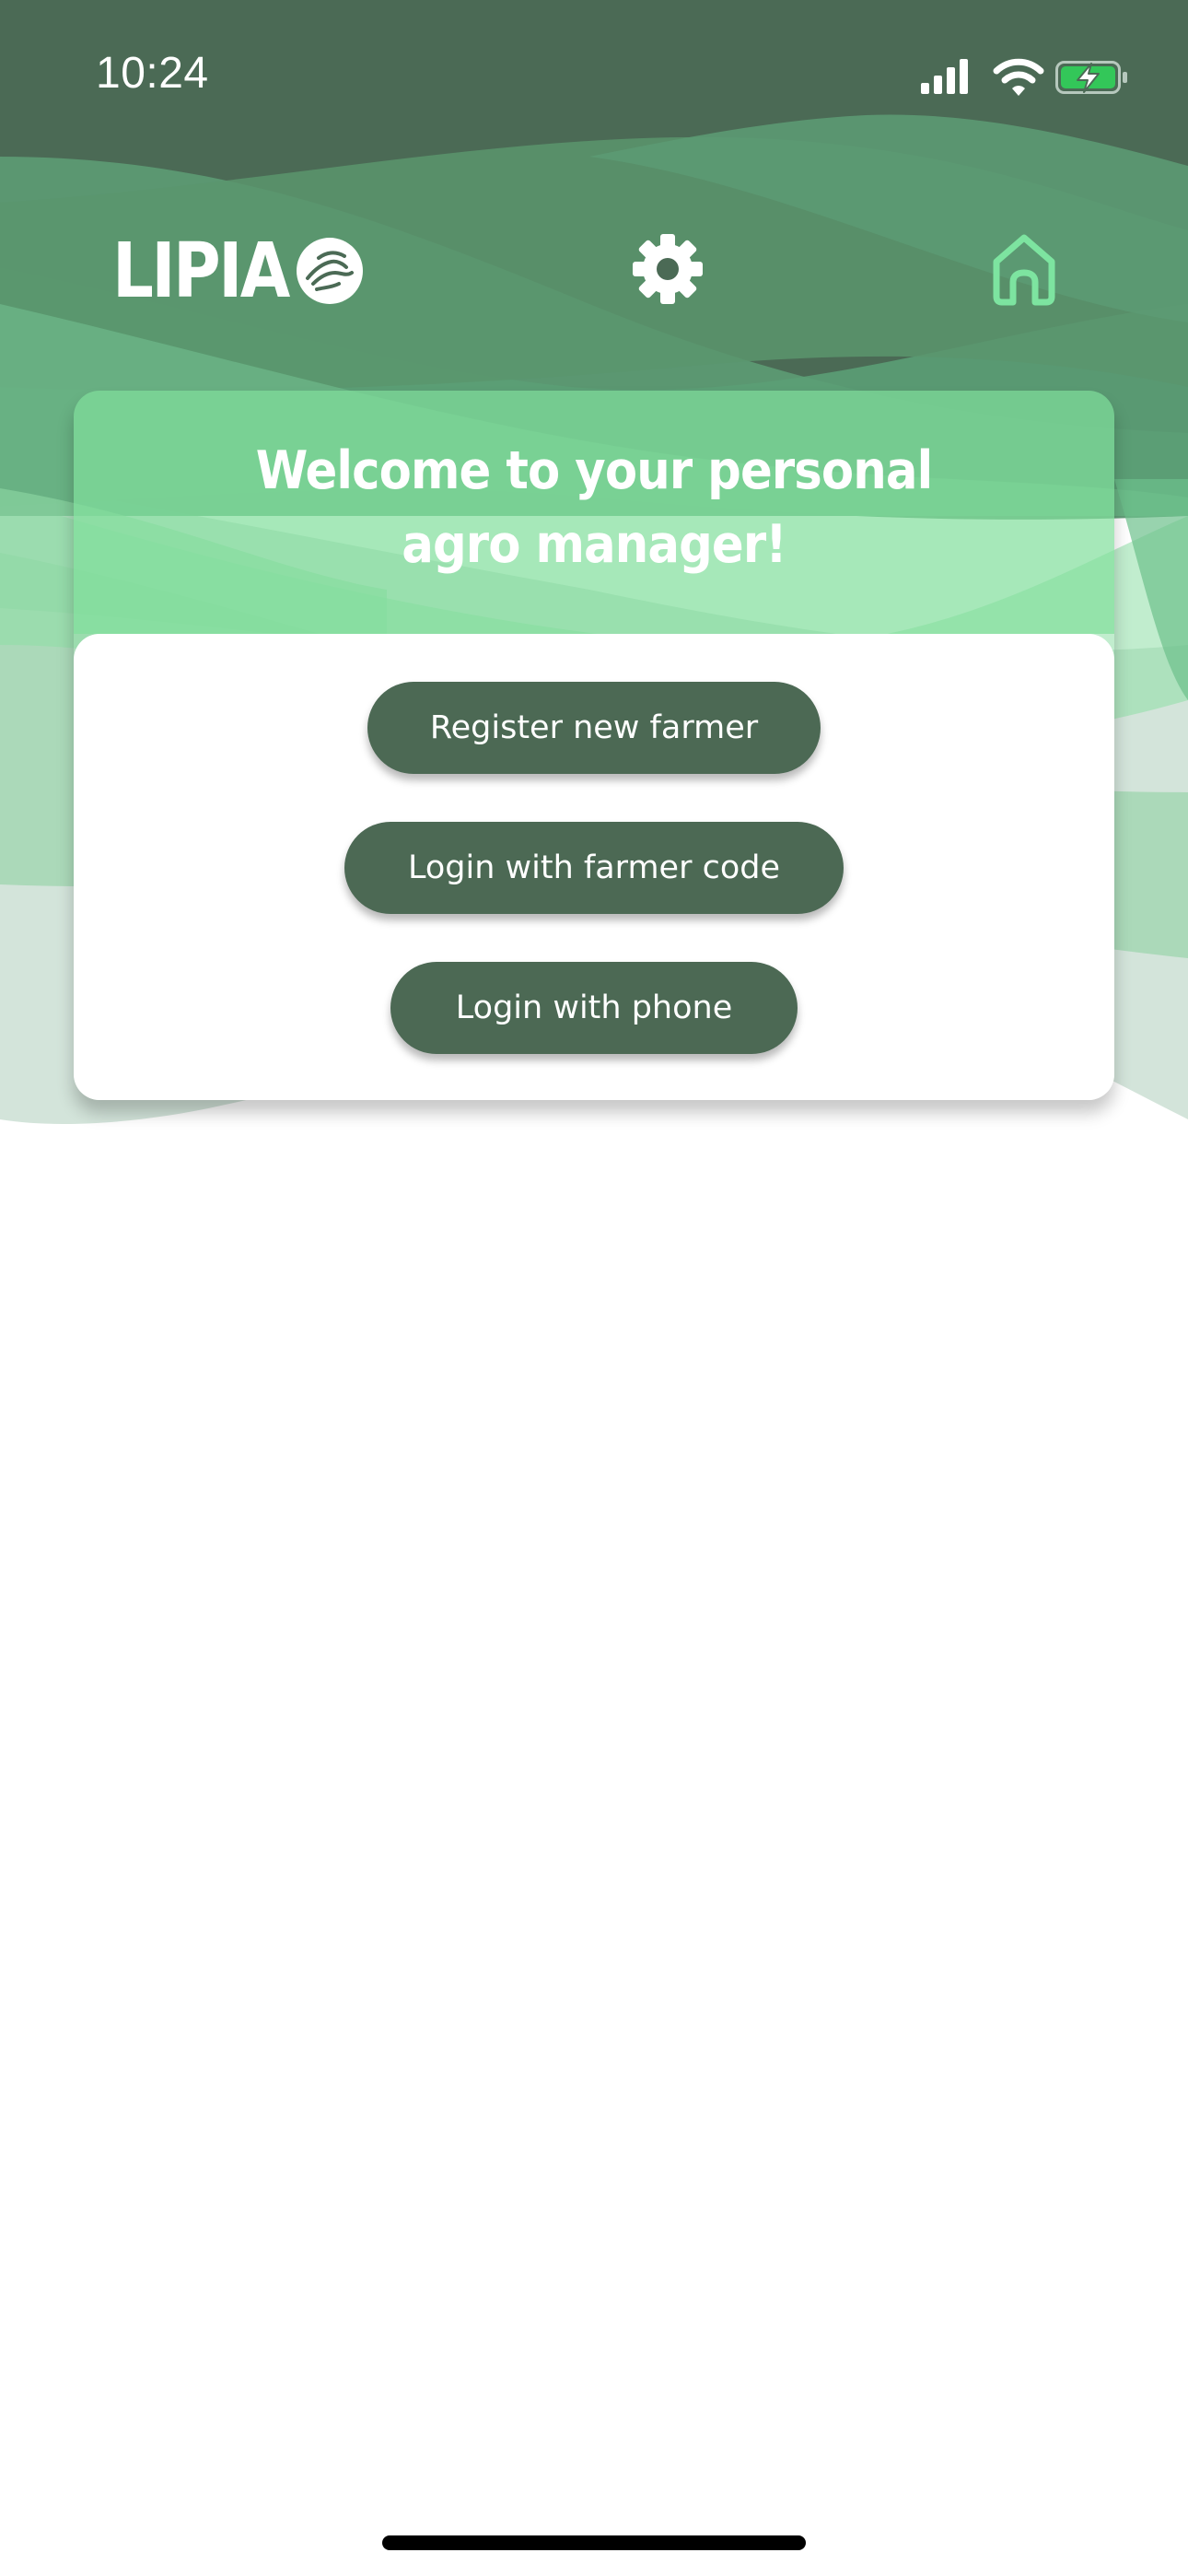  I want to click on status-bar: 10:24, so click(594, 73).